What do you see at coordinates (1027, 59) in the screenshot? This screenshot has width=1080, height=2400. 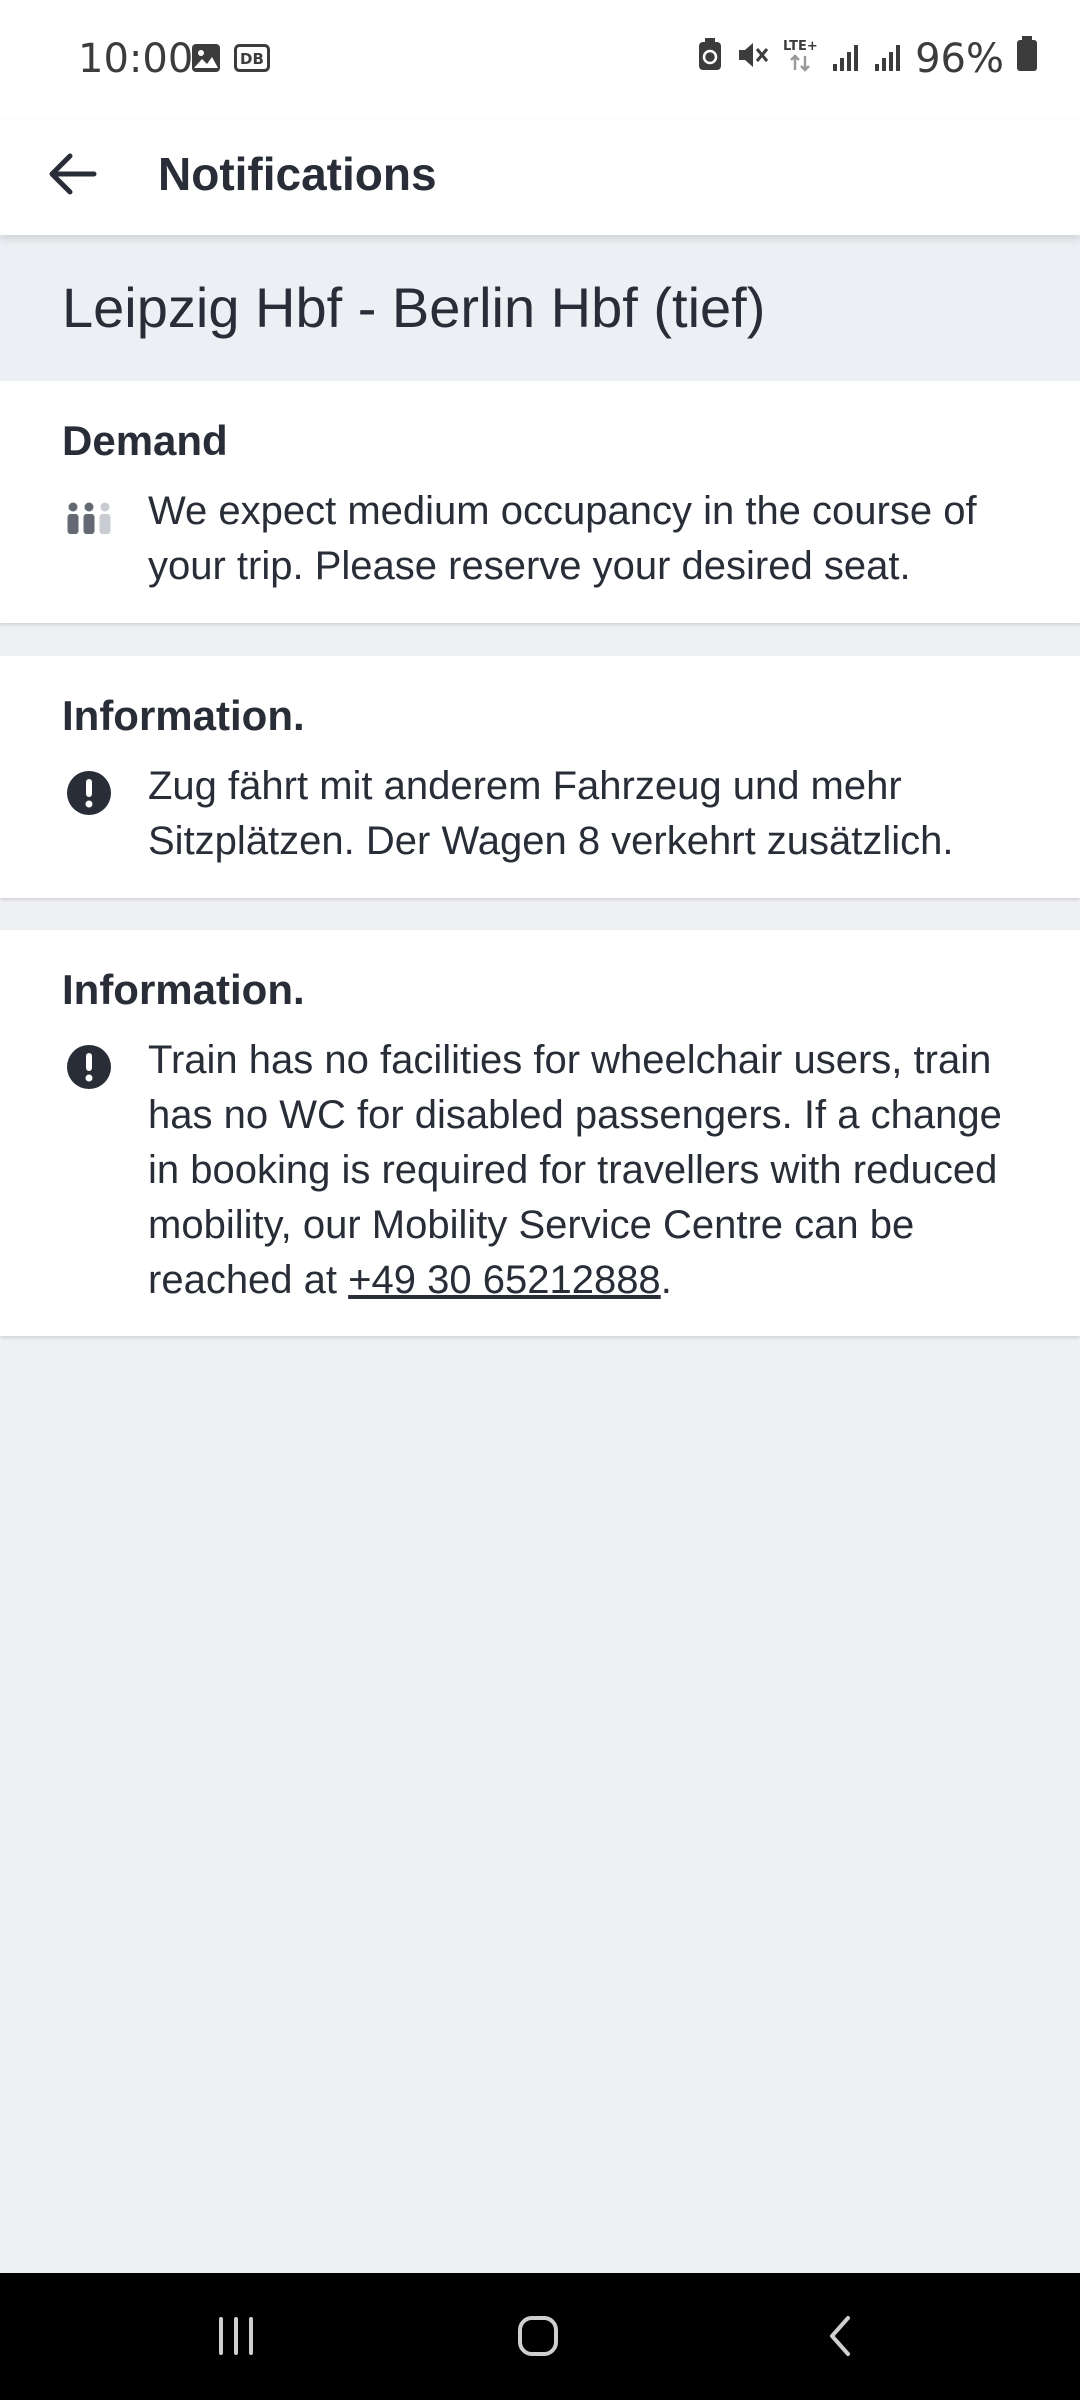 I see `battery-icon` at bounding box center [1027, 59].